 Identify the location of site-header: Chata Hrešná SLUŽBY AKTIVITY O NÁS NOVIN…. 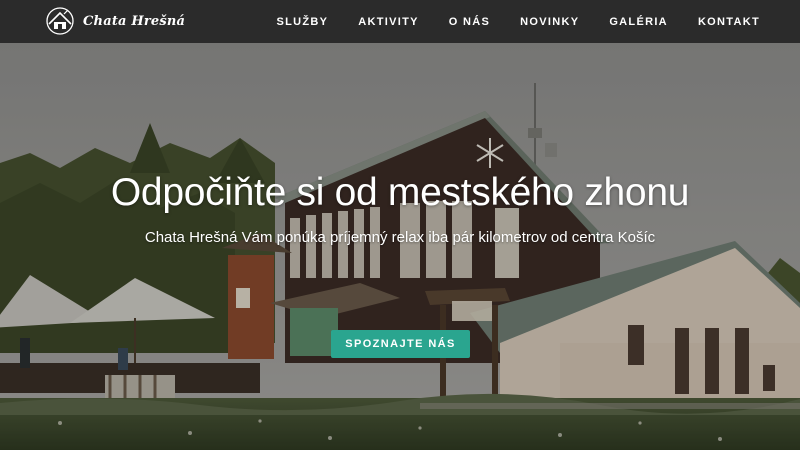
(400, 21).